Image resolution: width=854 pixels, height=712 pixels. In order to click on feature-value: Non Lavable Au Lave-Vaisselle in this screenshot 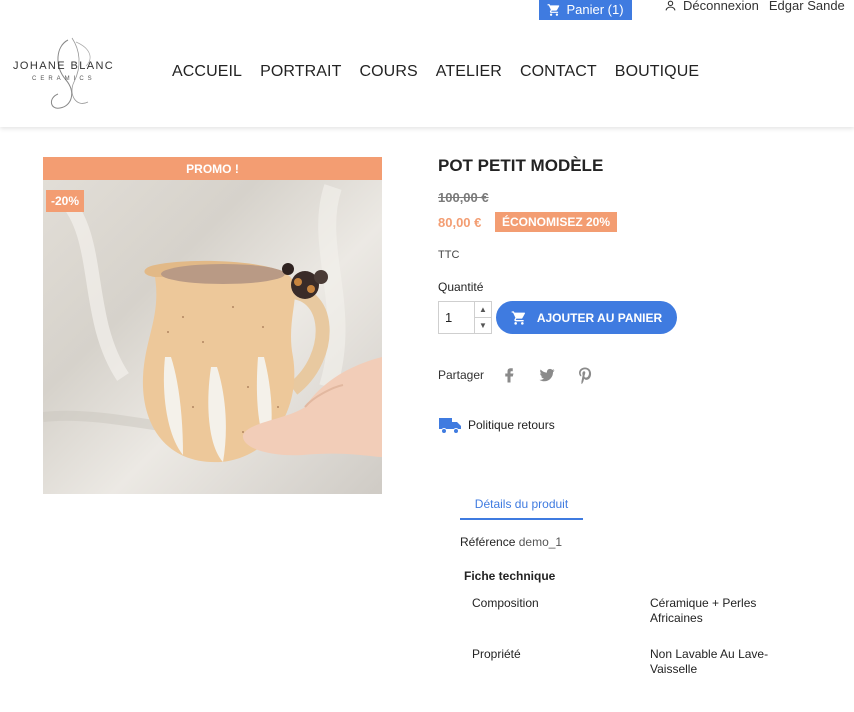, I will do `click(709, 661)`.